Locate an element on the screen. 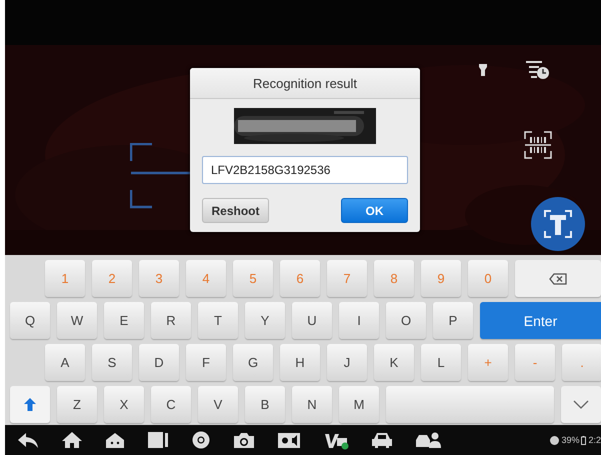  key: K is located at coordinates (394, 362).